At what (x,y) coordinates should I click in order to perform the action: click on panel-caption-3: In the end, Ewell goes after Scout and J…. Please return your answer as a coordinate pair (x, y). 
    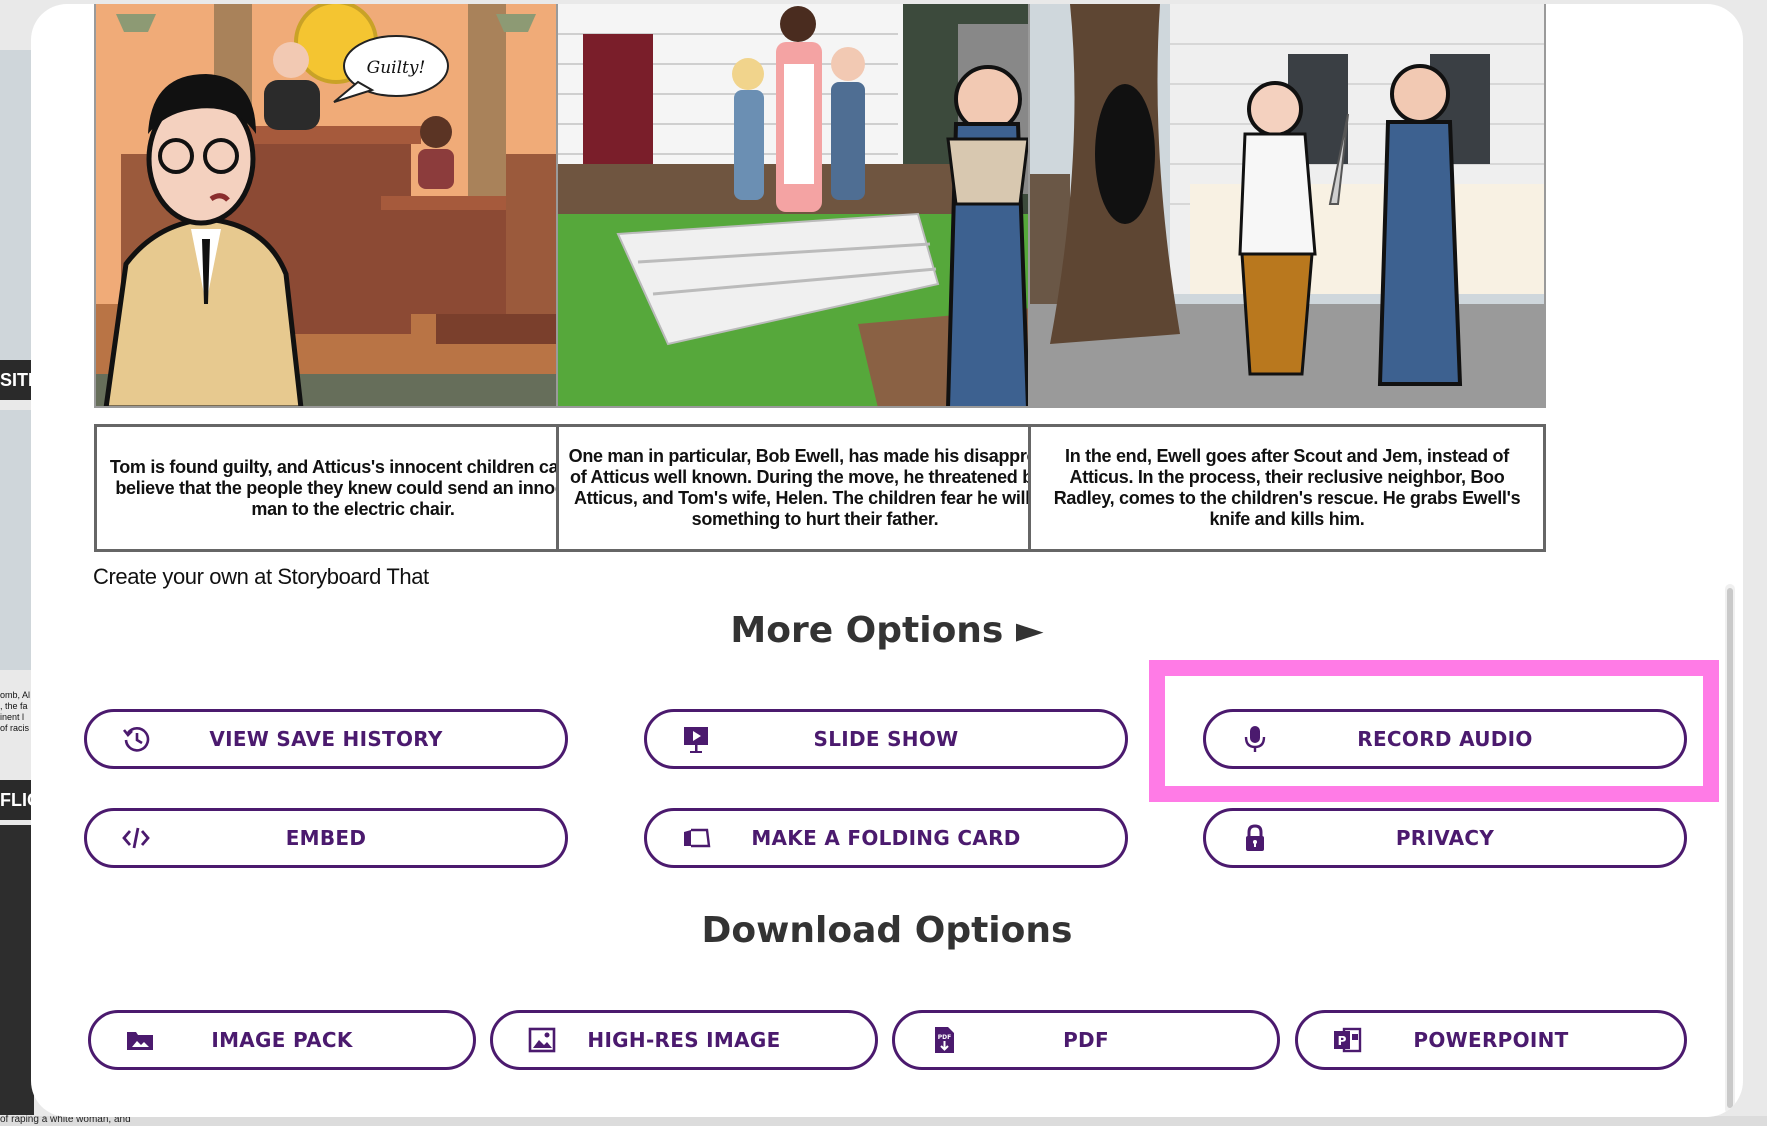
    Looking at the image, I should click on (1287, 488).